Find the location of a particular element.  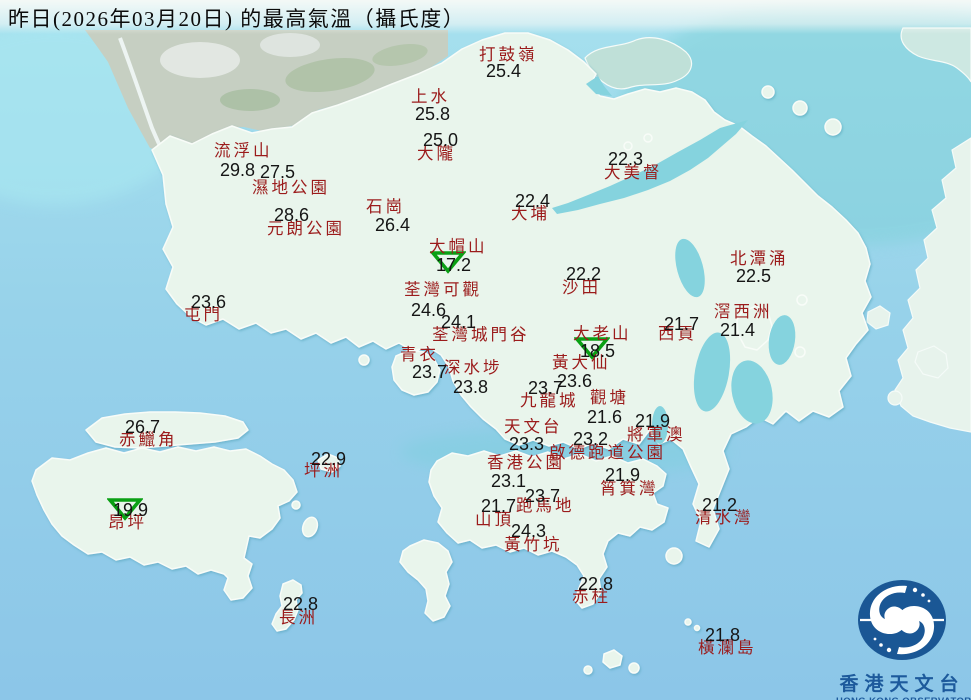

station-value: 25.4 is located at coordinates (504, 71).